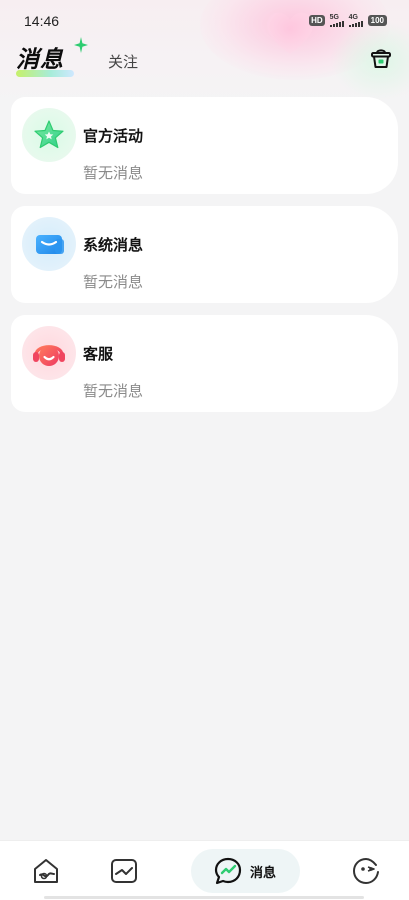 This screenshot has height=900, width=409. I want to click on message-card-customer-service: 客服 暂无消息, so click(204, 363).